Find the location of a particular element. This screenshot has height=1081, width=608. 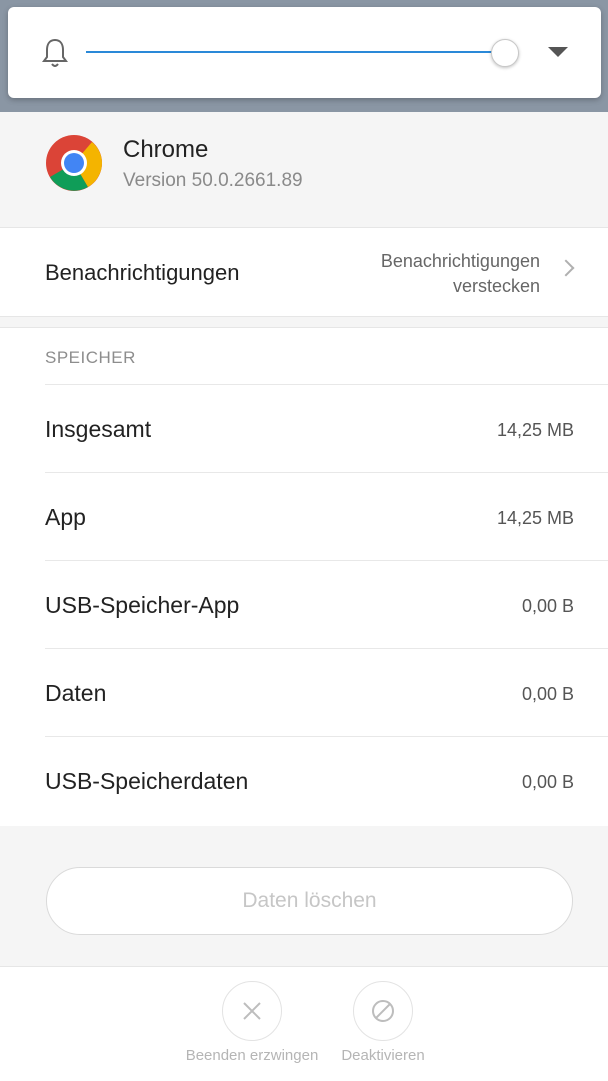

storage-label: Insgesamt is located at coordinates (98, 429).